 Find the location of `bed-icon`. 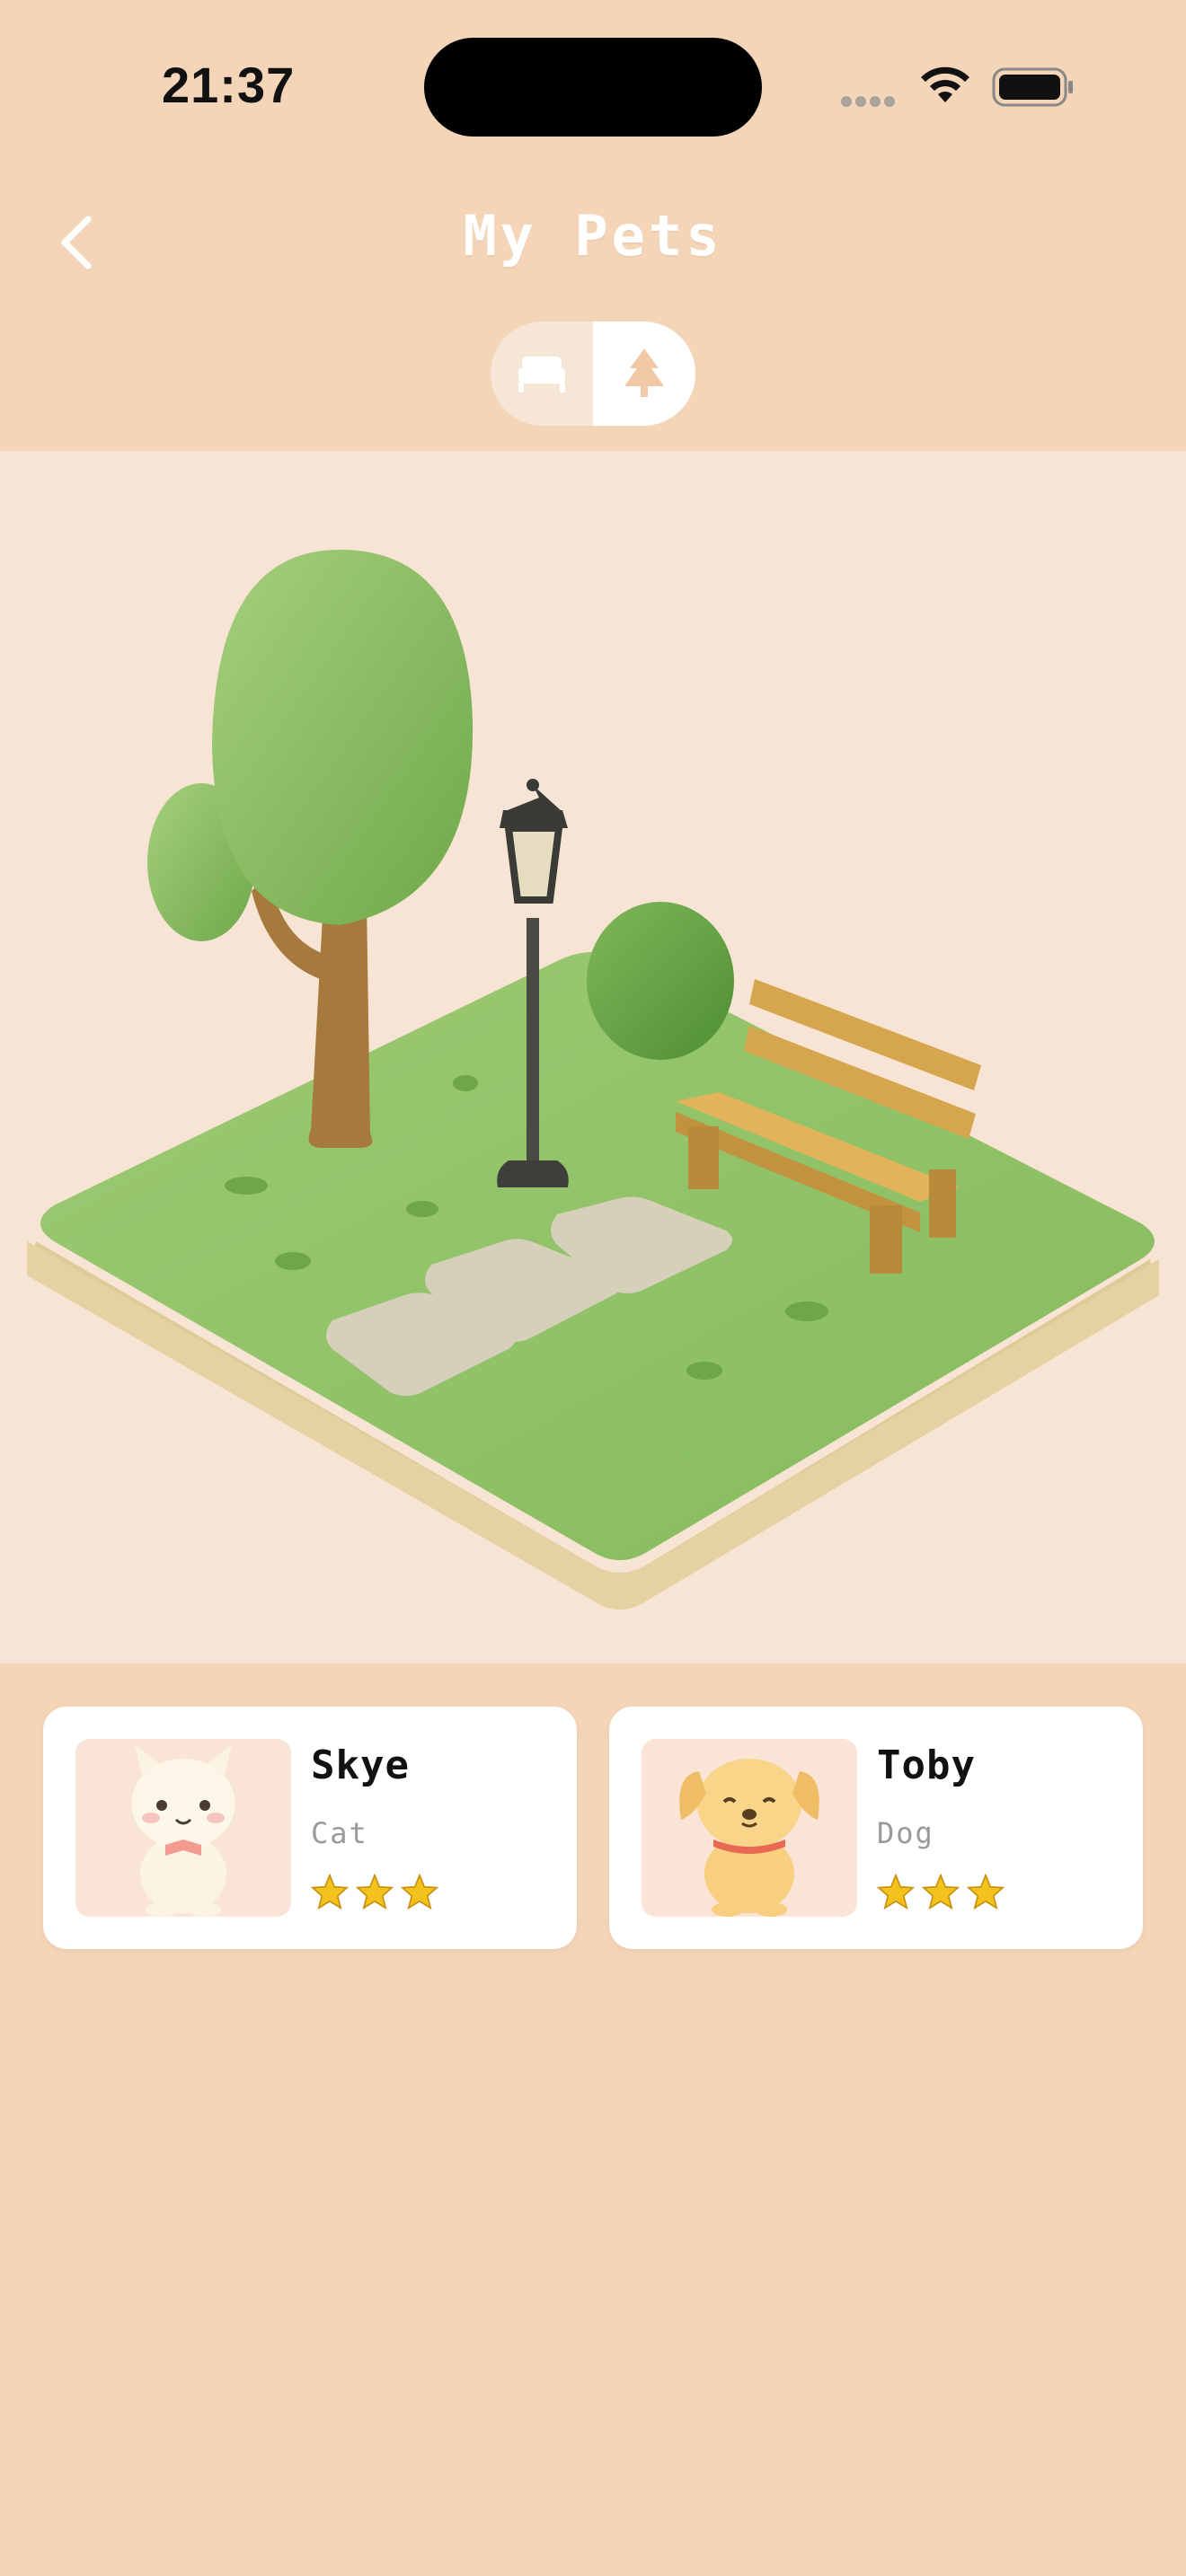

bed-icon is located at coordinates (541, 375).